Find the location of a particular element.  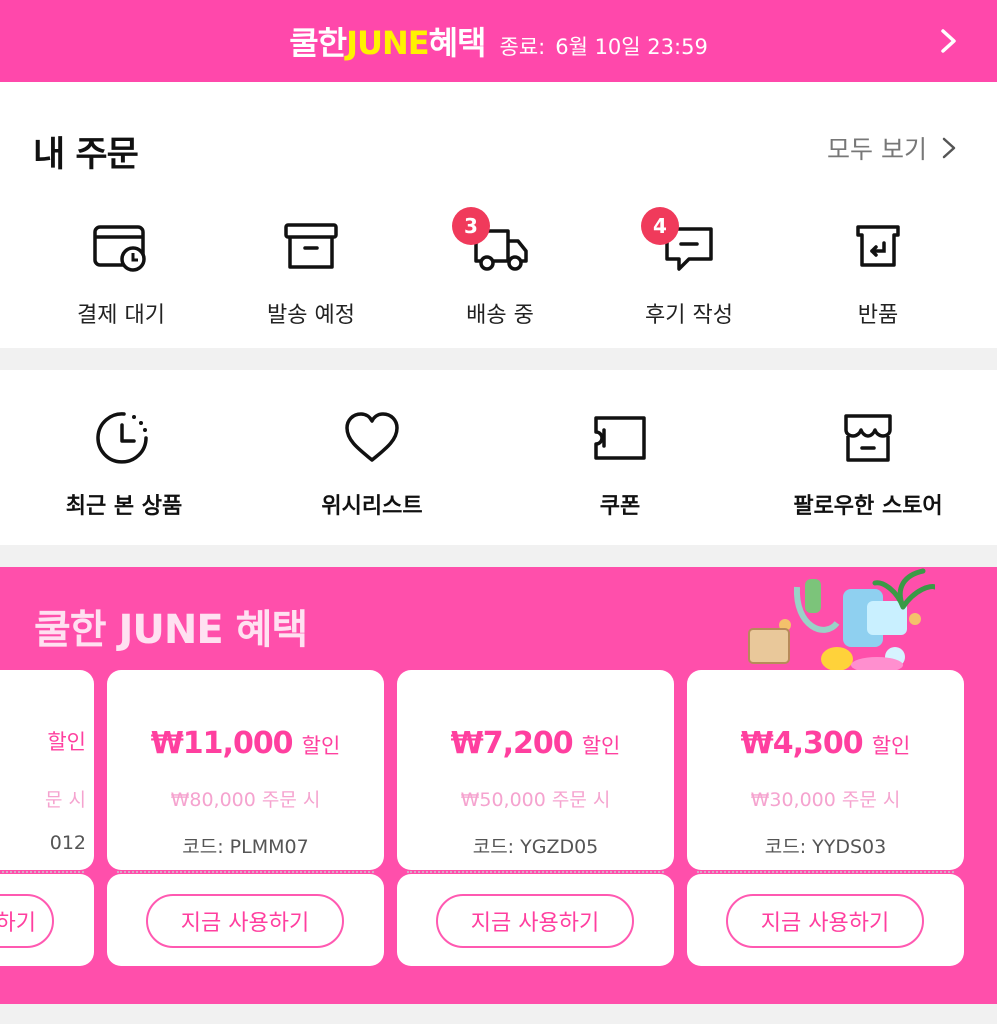

coupon-code: 코드: YGZD05 is located at coordinates (535, 847).